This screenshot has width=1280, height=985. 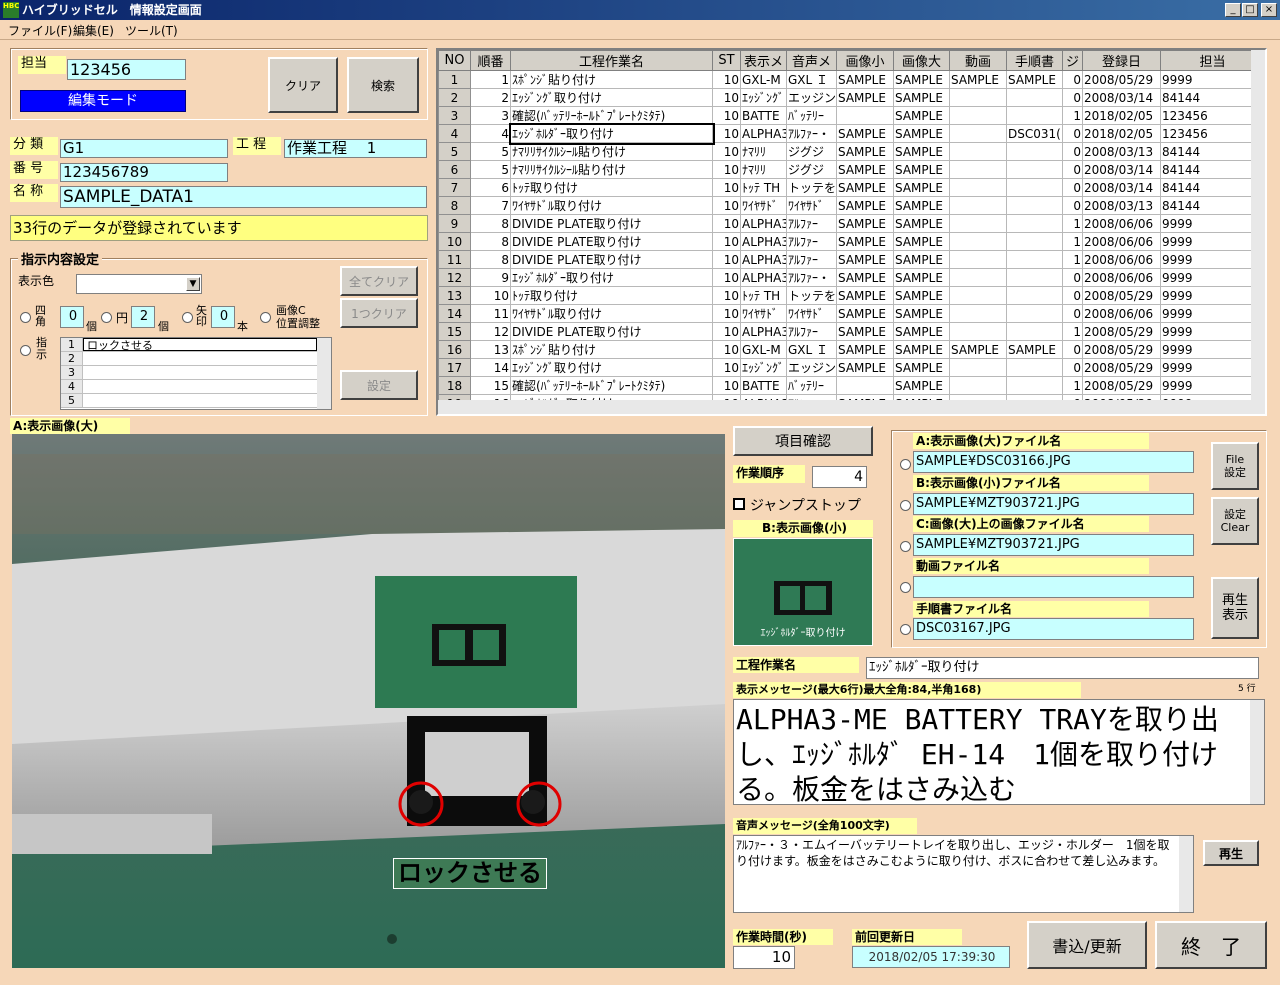 I want to click on table-cell: 13, so click(x=490, y=349).